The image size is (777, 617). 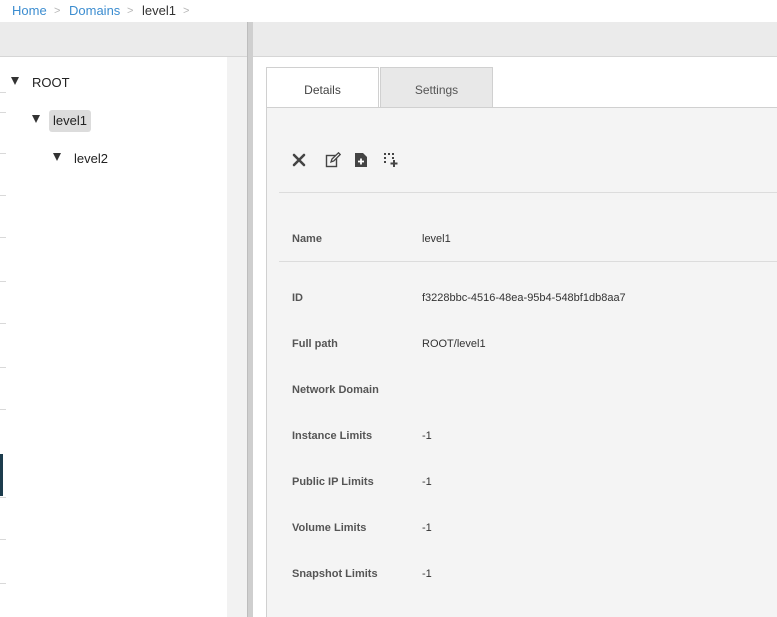 I want to click on network-domain-label: Network Domain, so click(x=335, y=390).